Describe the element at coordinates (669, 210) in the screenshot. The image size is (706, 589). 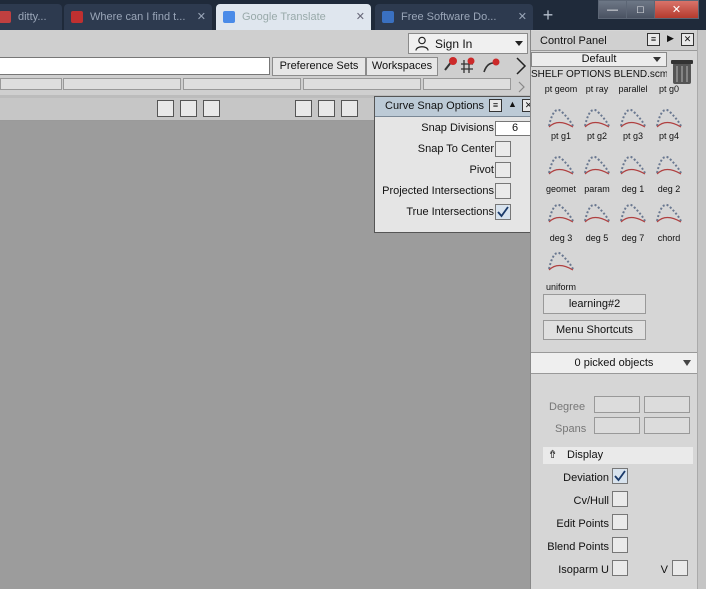
I see `chord-icon` at that location.